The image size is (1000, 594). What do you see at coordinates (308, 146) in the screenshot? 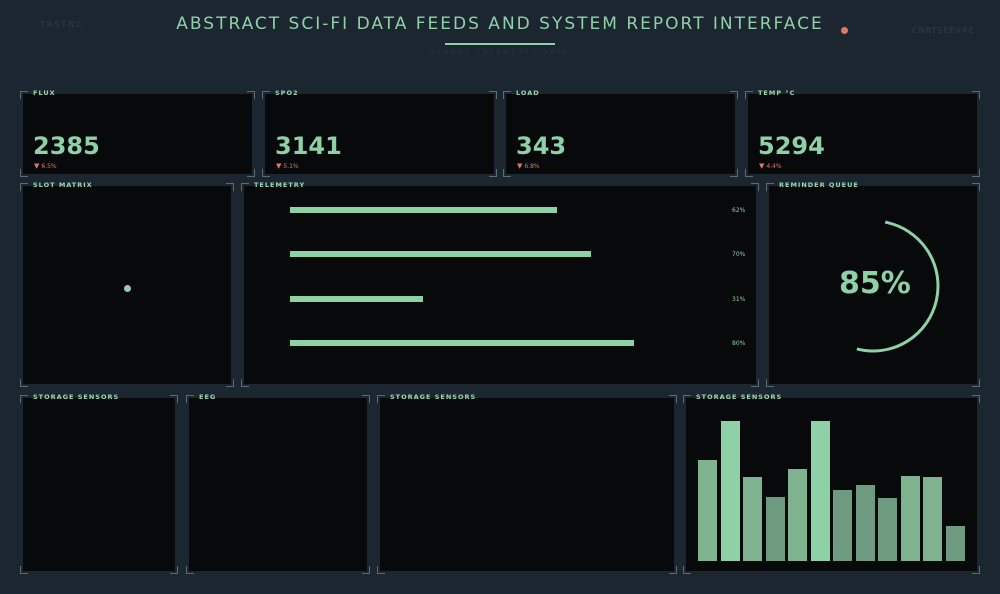
I see `kpi-value: 3141` at bounding box center [308, 146].